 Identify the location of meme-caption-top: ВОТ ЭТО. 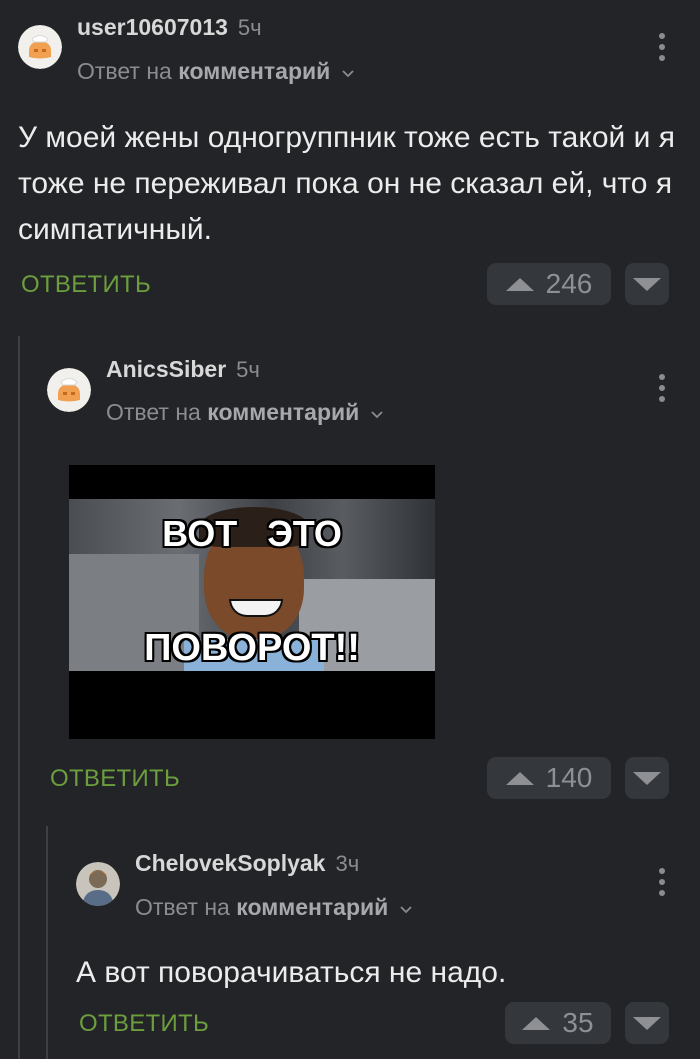
(252, 533).